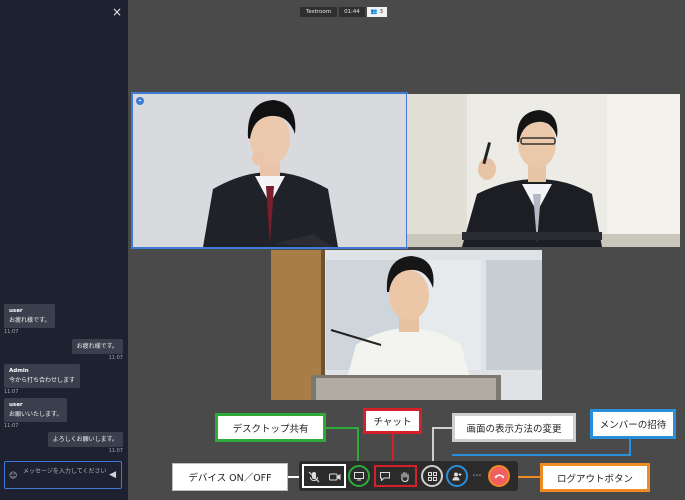  I want to click on message-text: よろしくお願いします。, so click(85, 439).